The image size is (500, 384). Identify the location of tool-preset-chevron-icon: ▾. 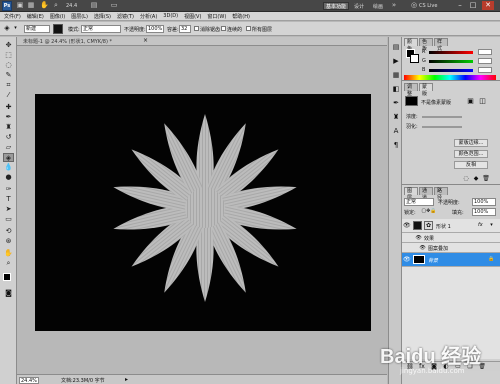
(15, 29).